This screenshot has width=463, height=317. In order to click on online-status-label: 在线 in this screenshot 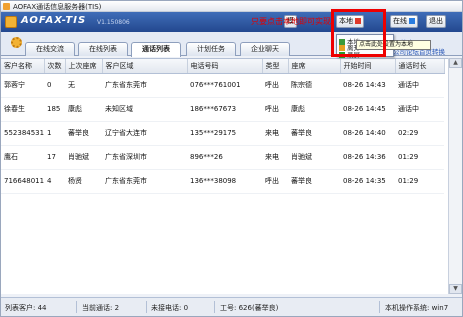, I will do `click(400, 21)`.